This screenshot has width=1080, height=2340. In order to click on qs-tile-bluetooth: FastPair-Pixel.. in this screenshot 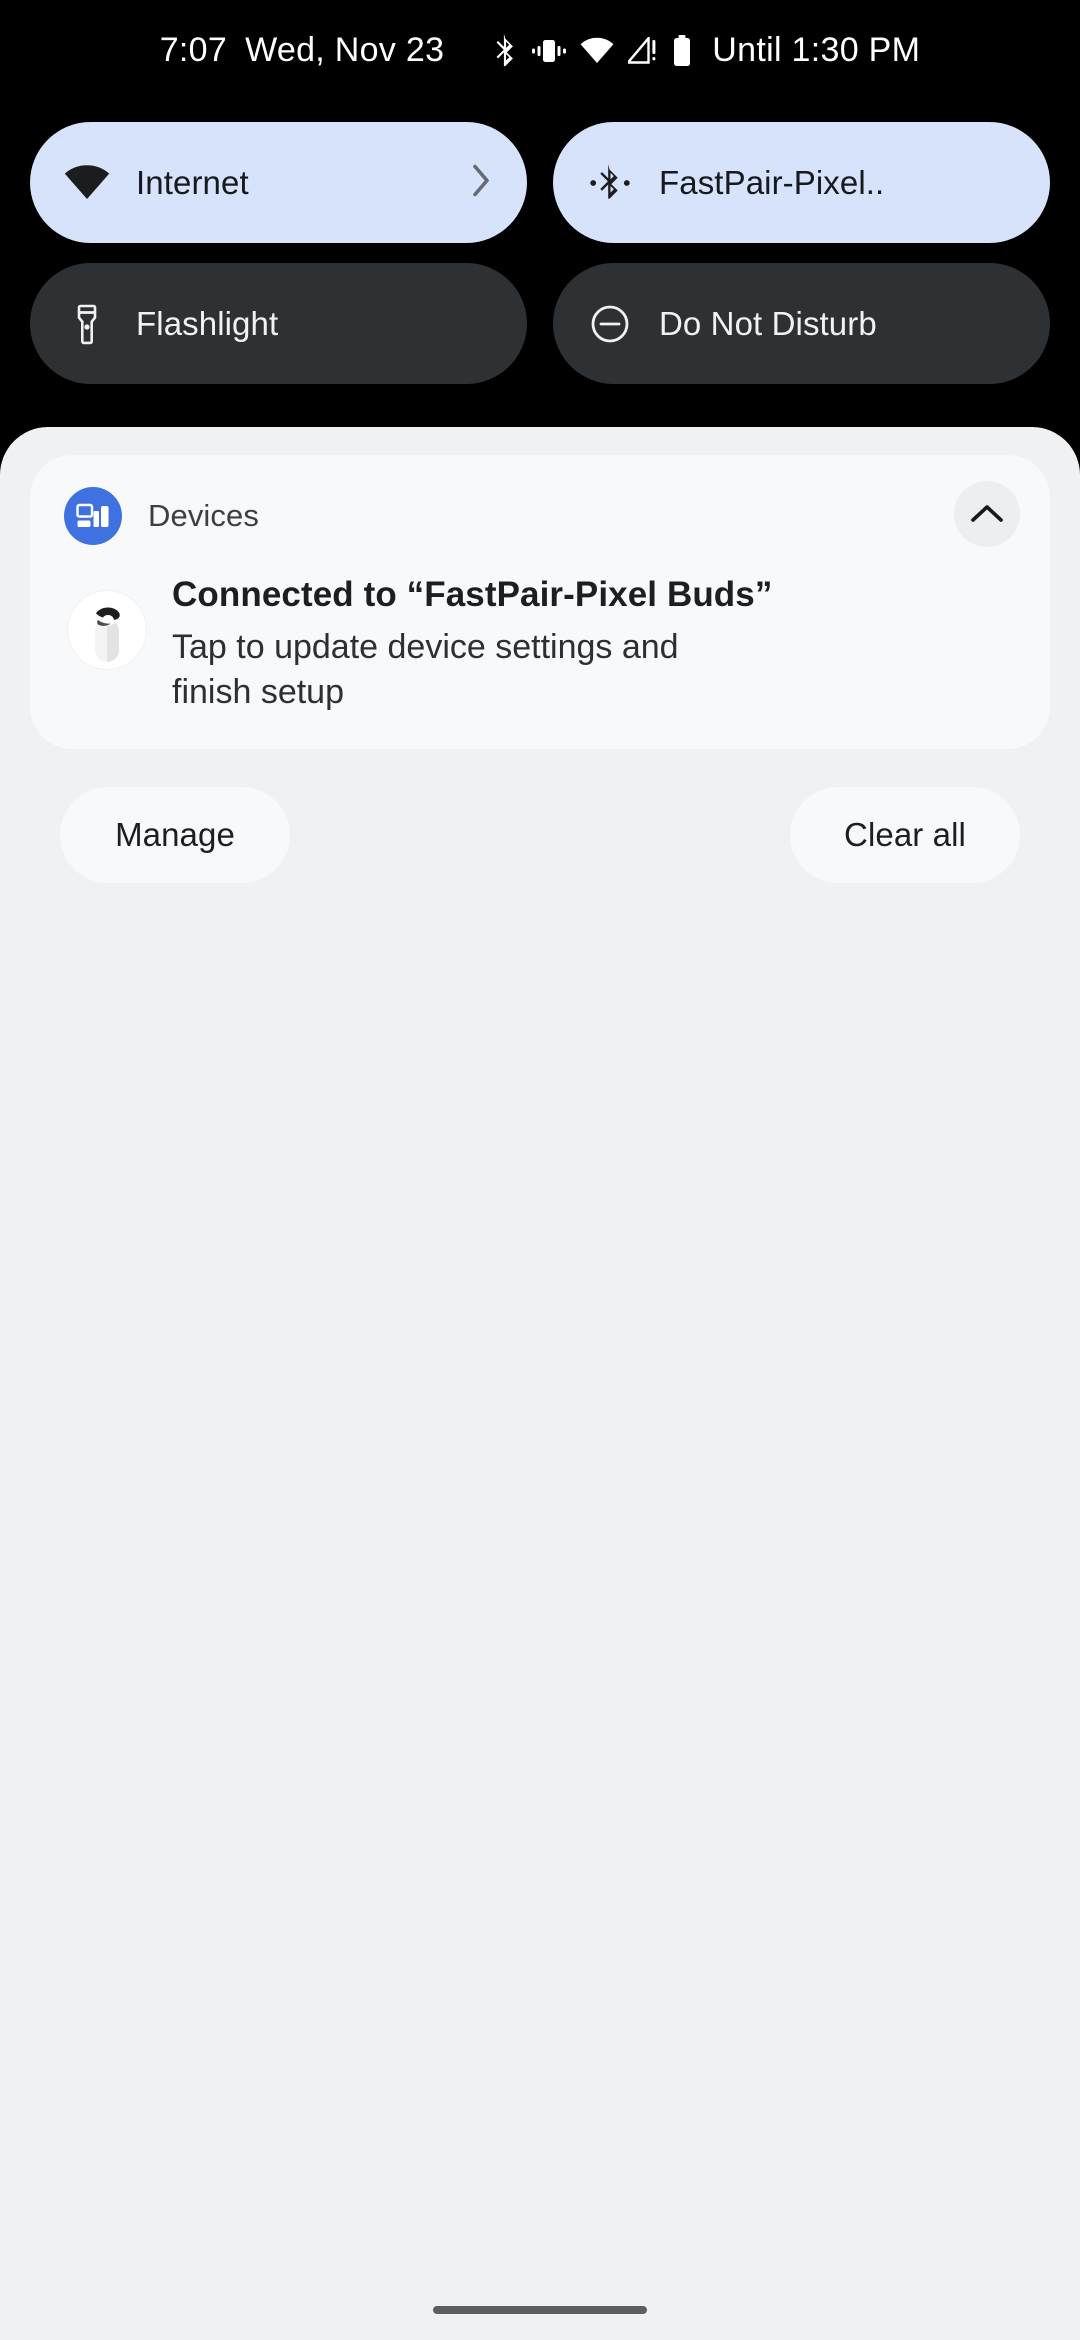, I will do `click(801, 182)`.